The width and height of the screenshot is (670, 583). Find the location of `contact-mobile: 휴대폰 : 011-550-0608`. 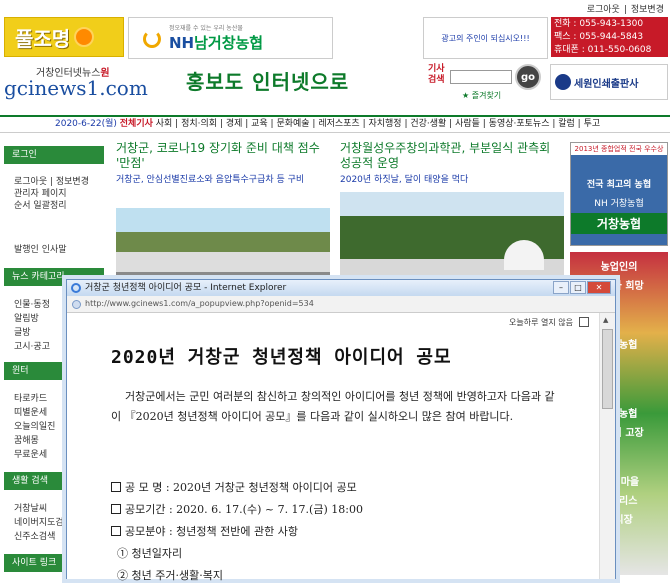

contact-mobile: 휴대폰 : 011-550-0608 is located at coordinates (603, 50).